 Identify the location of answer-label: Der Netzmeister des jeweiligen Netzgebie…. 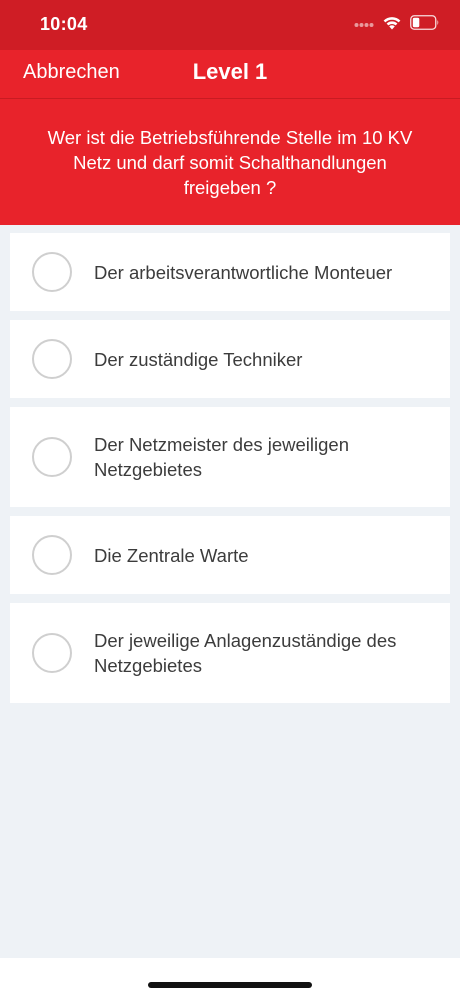
(221, 457).